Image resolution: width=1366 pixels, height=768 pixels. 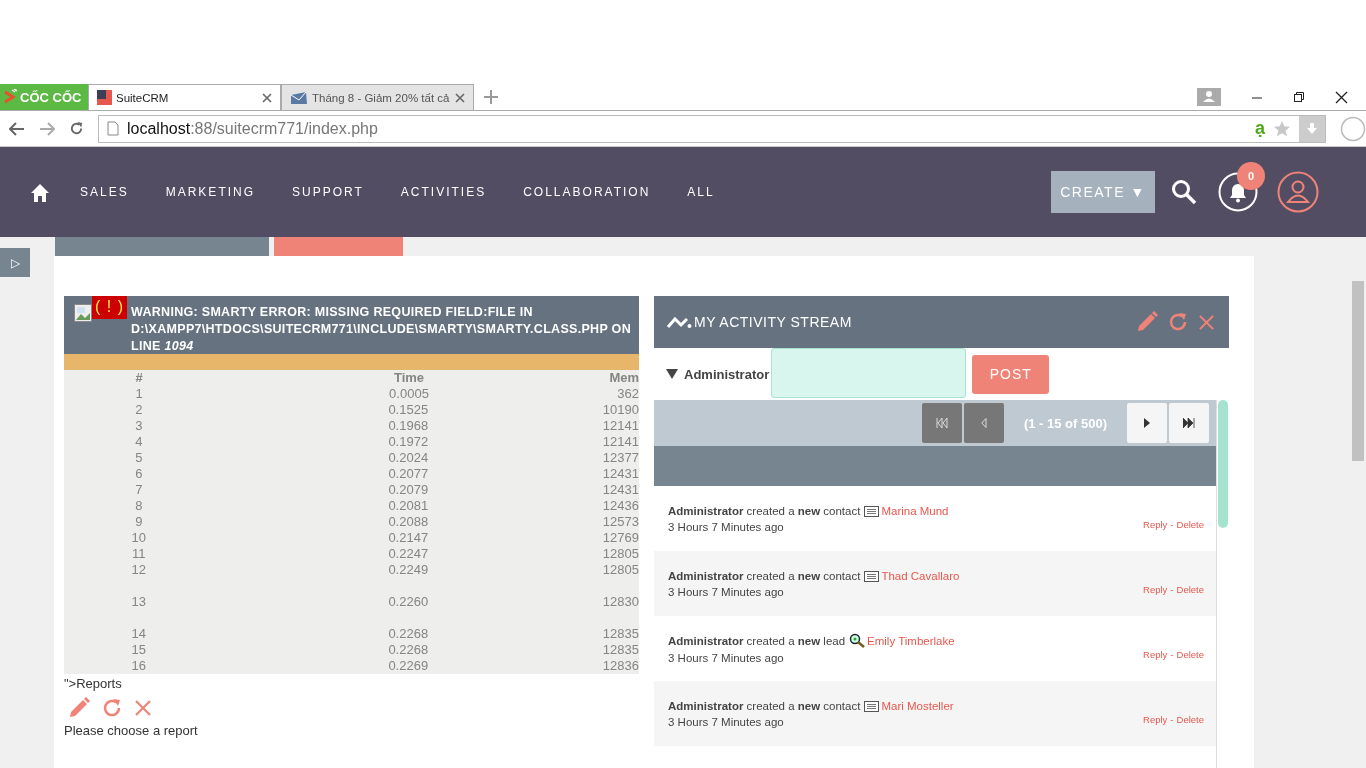 I want to click on table-cell-text: 0.2268, so click(x=408, y=650).